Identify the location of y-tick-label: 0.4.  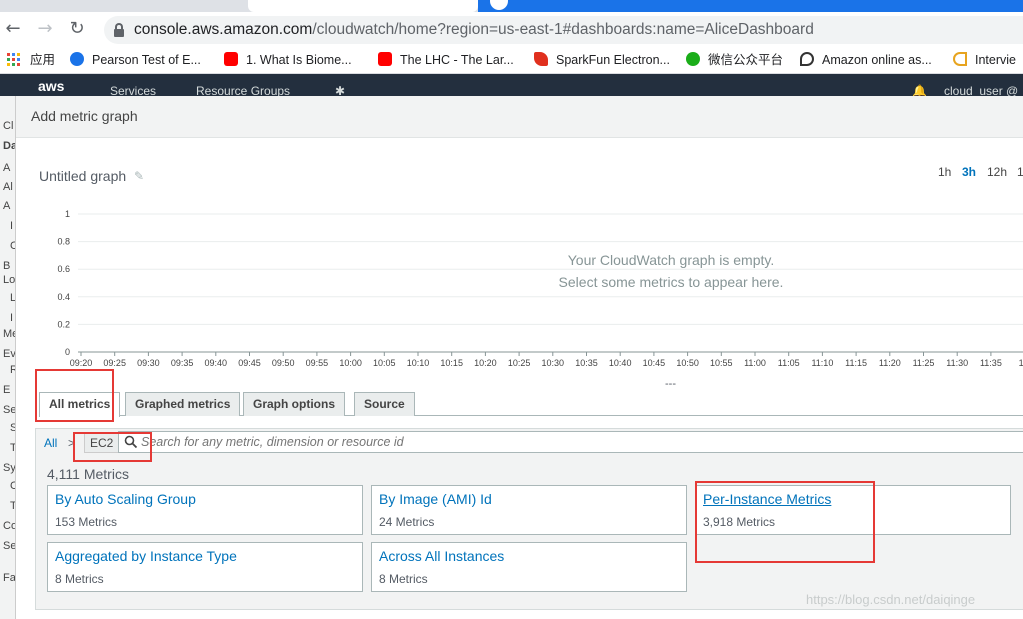
(63, 297).